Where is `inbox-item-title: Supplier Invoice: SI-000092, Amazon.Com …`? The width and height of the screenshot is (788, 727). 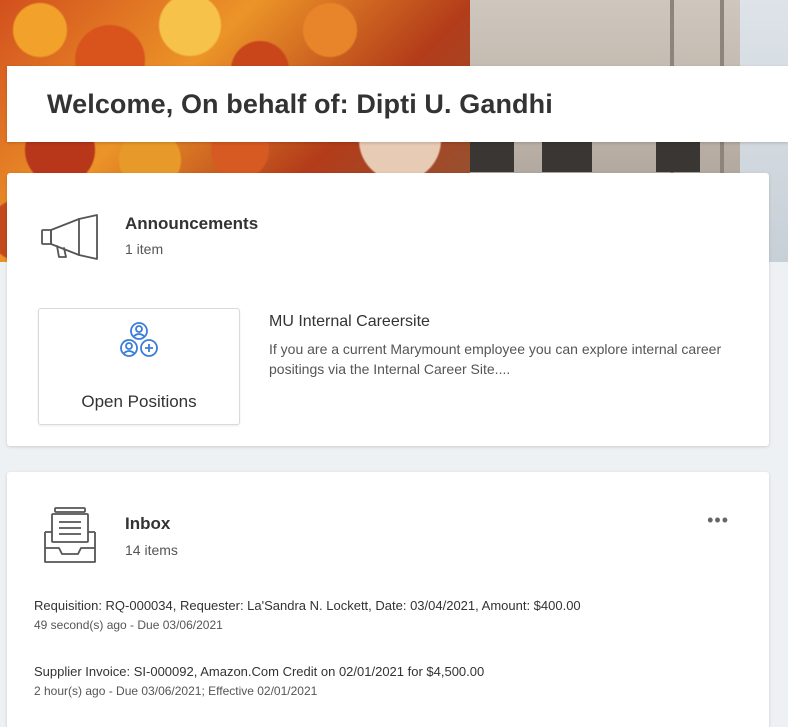 inbox-item-title: Supplier Invoice: SI-000092, Amazon.Com … is located at coordinates (259, 671).